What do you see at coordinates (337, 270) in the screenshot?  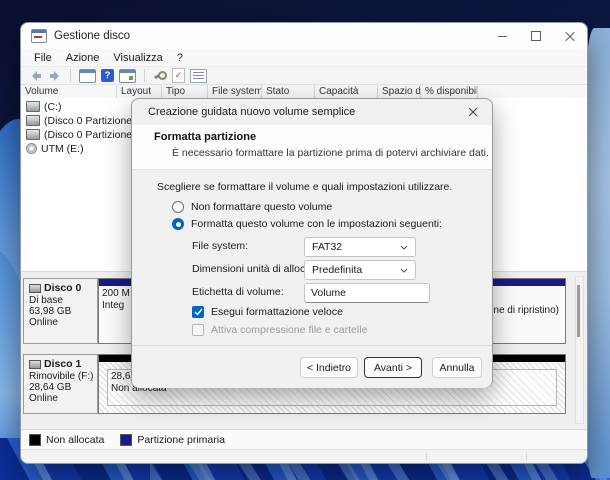 I see `allocation-unit-value: Predefinita` at bounding box center [337, 270].